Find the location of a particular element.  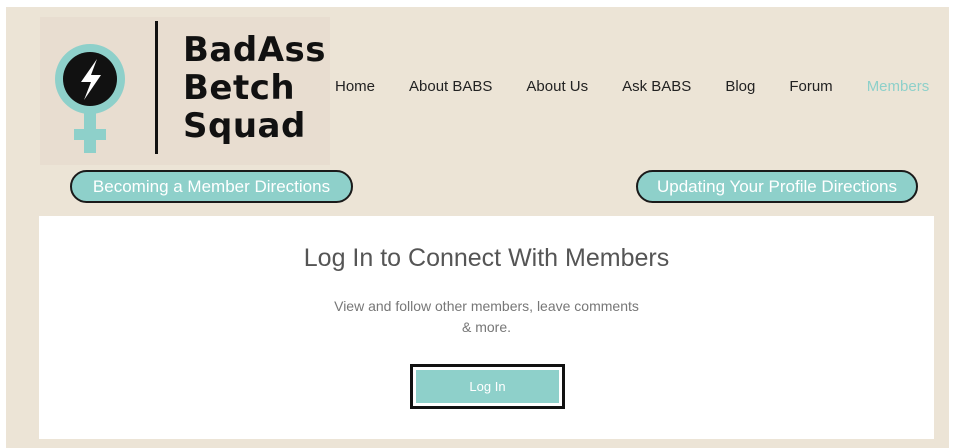

nav-item-about-babs: About BABS is located at coordinates (450, 86).